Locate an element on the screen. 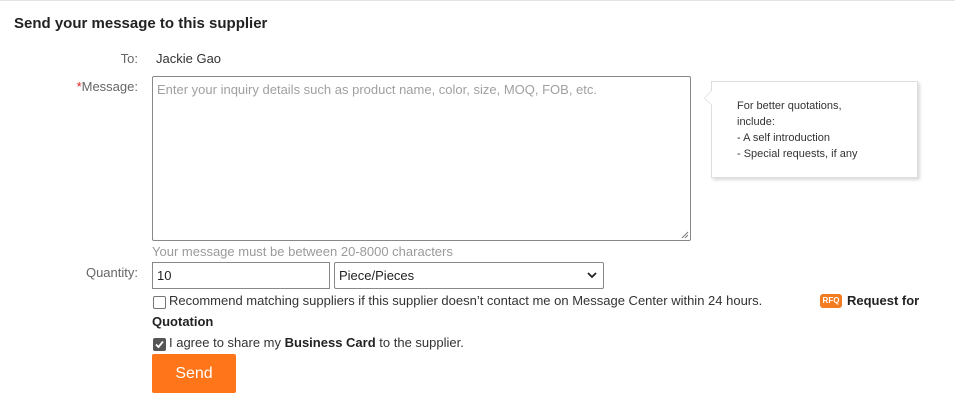 This screenshot has width=955, height=404. page-title: Send your message to this supplier is located at coordinates (141, 23).